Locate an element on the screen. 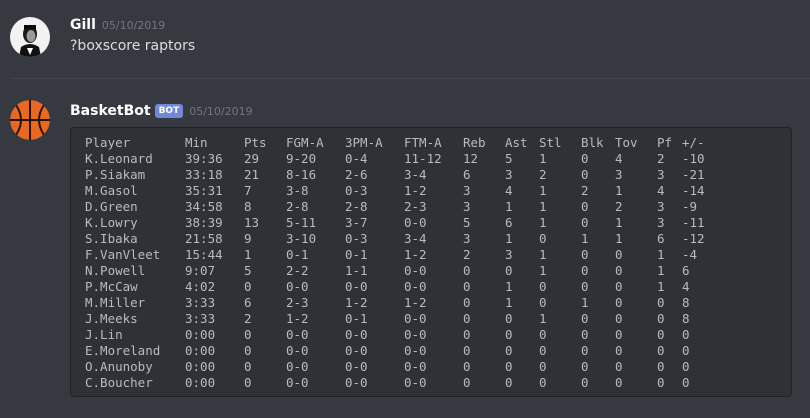  stat-cell: 3:33 is located at coordinates (200, 302).